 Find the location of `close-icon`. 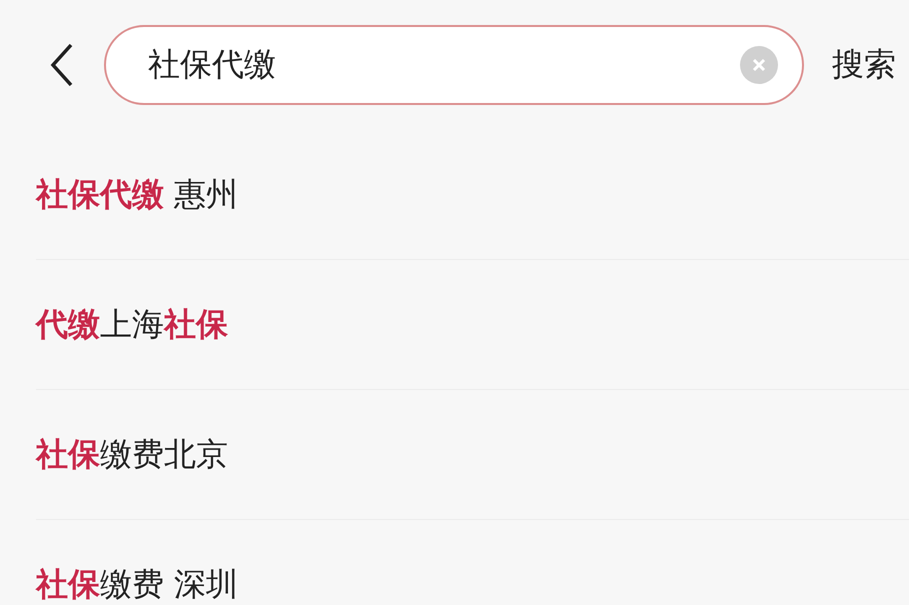

close-icon is located at coordinates (759, 65).